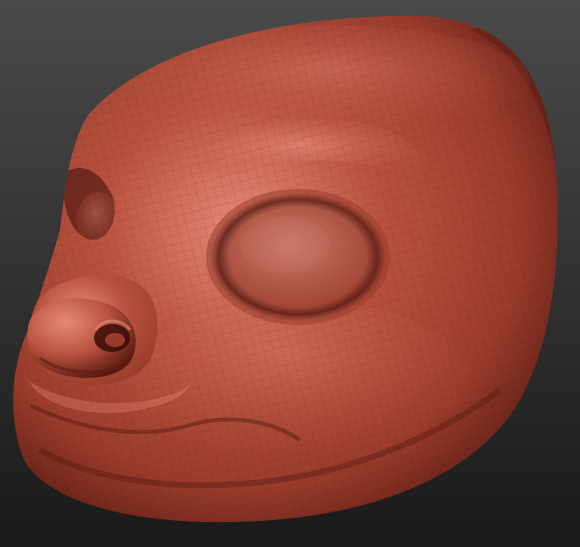 This screenshot has width=580, height=547. Describe the element at coordinates (115, 340) in the screenshot. I see `nostril-inner` at that location.